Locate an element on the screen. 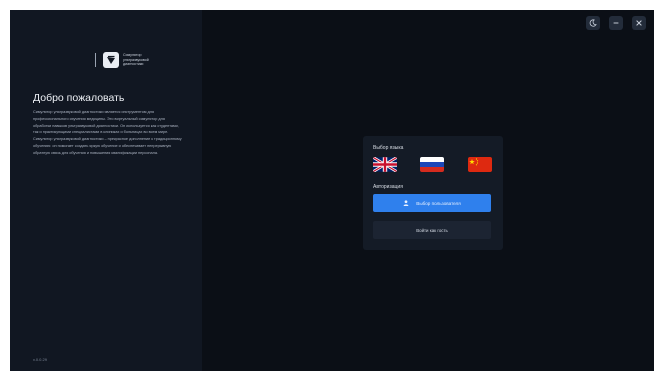 Image resolution: width=654 pixels, height=371 pixels. minimize-button is located at coordinates (616, 23).